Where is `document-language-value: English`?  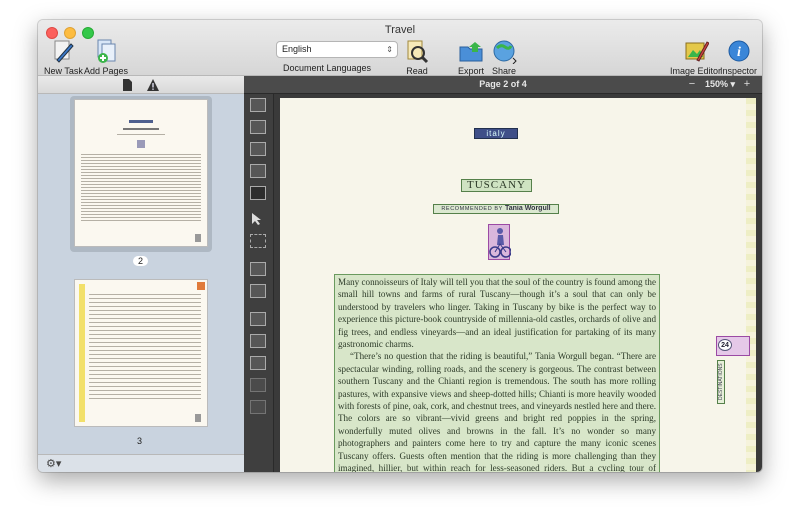 document-language-value: English is located at coordinates (297, 49).